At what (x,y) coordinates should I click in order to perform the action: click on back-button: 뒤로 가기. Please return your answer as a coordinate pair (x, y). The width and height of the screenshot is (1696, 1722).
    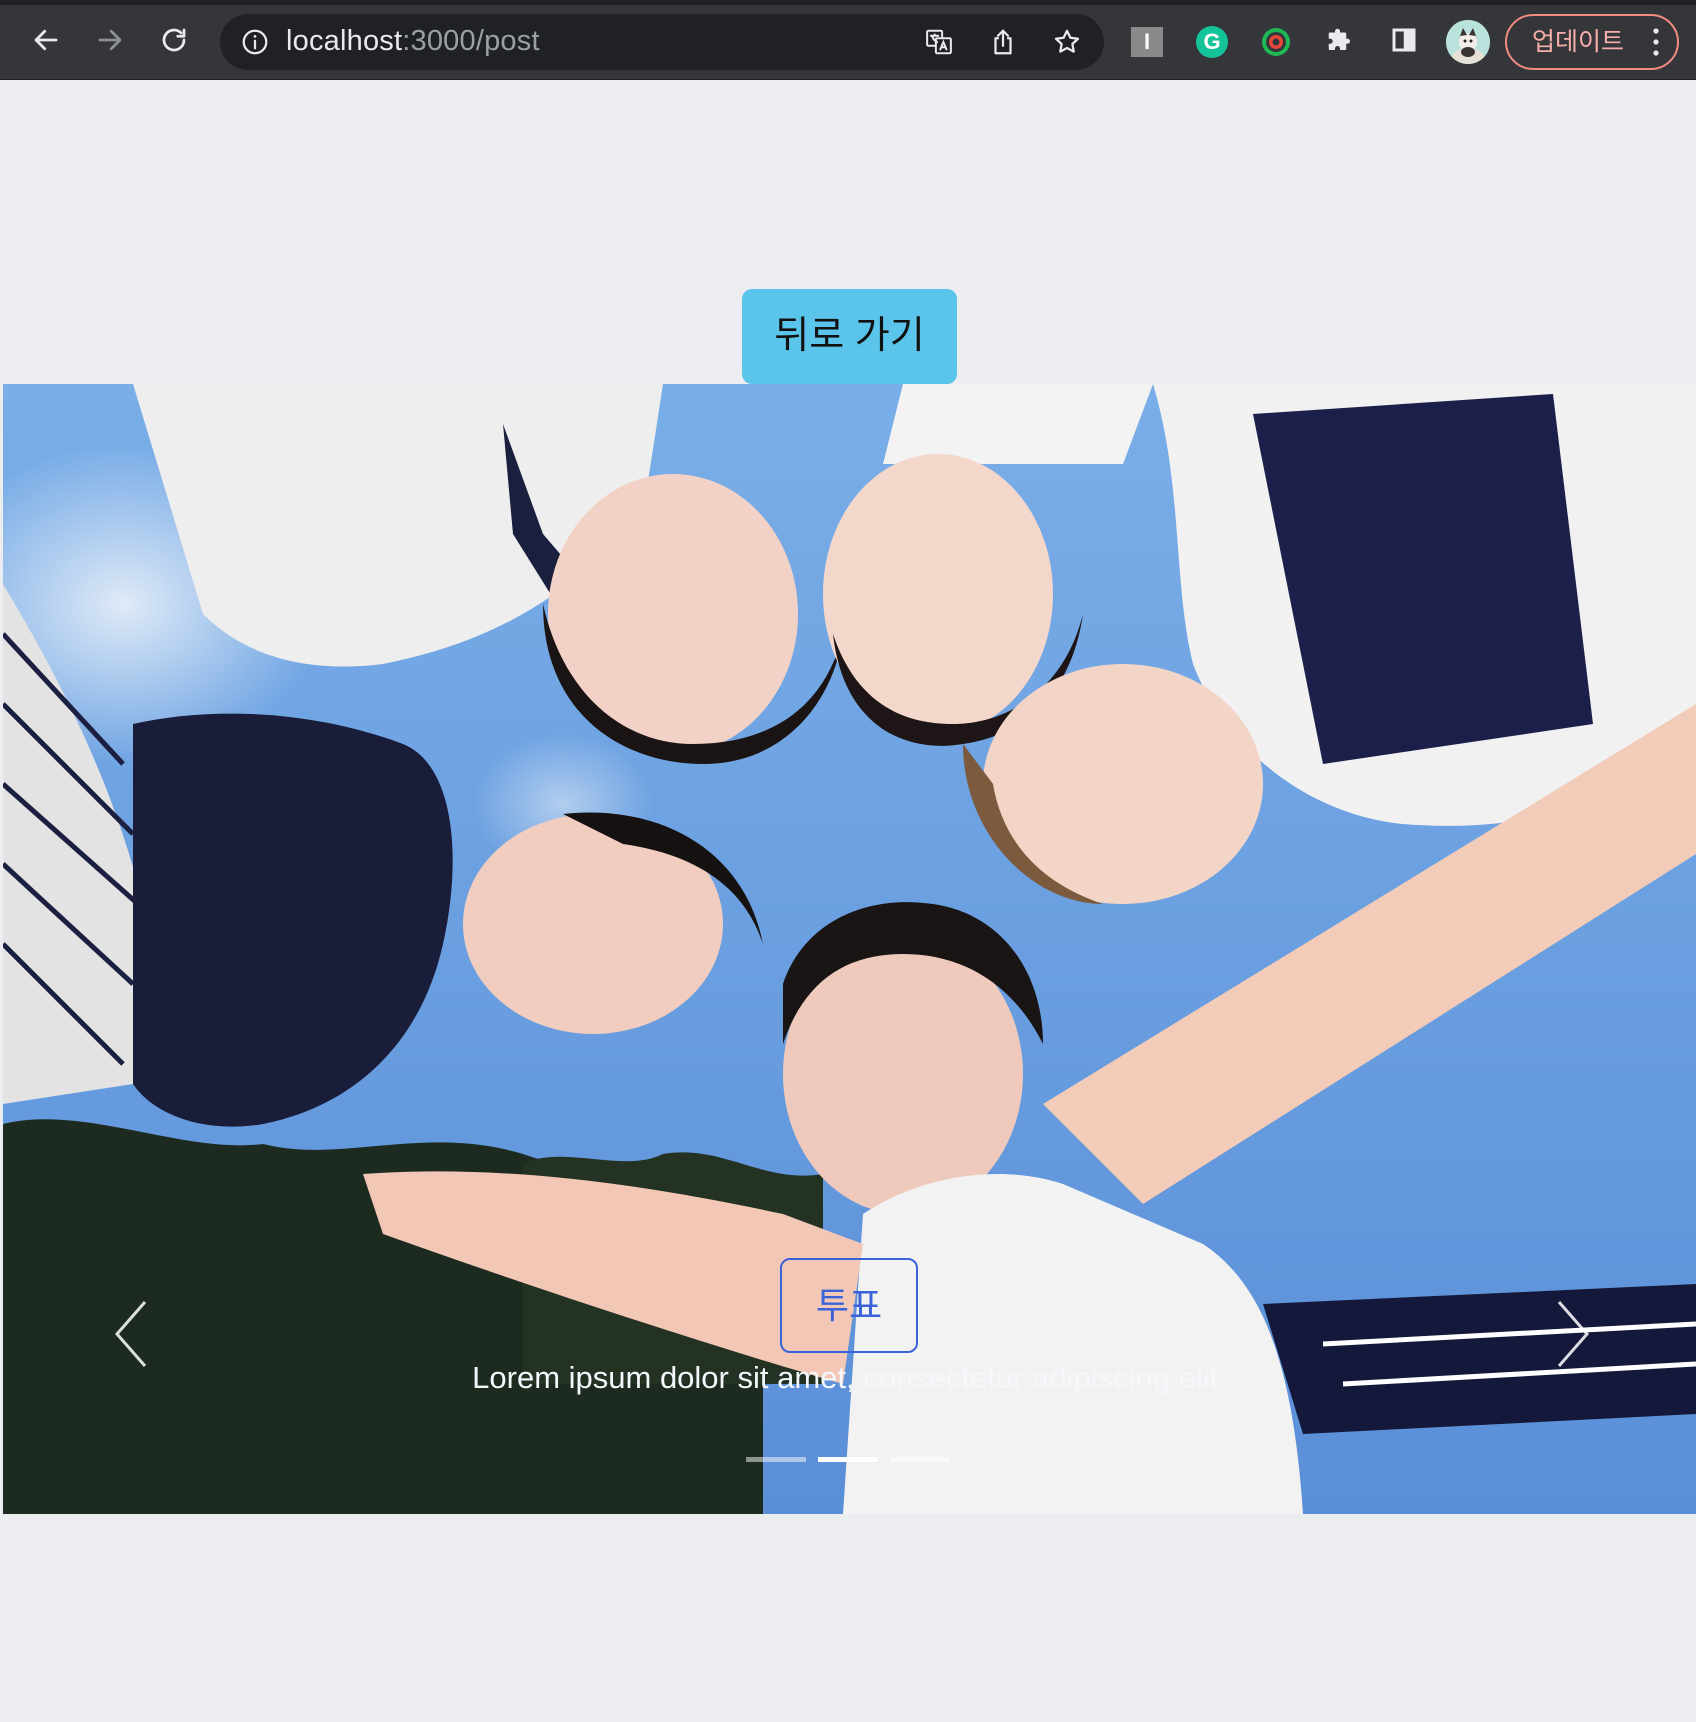
    Looking at the image, I should click on (849, 336).